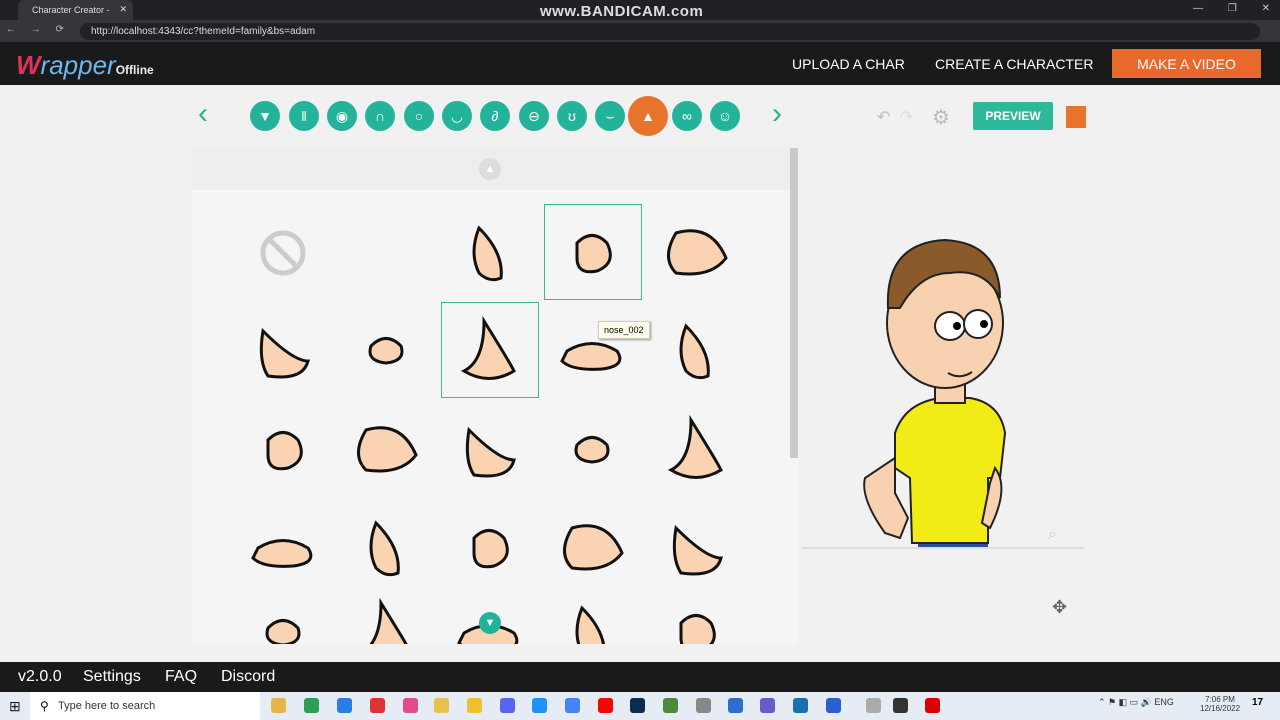  I want to click on category-toolbar: ‹ ▼ ‖ ◉ ∩ ○ ◡ ∂ ⊖ ʊ ⌣ ▲ ∞ ☺ › ↶ ↷ ⚙, so click(639, 117).